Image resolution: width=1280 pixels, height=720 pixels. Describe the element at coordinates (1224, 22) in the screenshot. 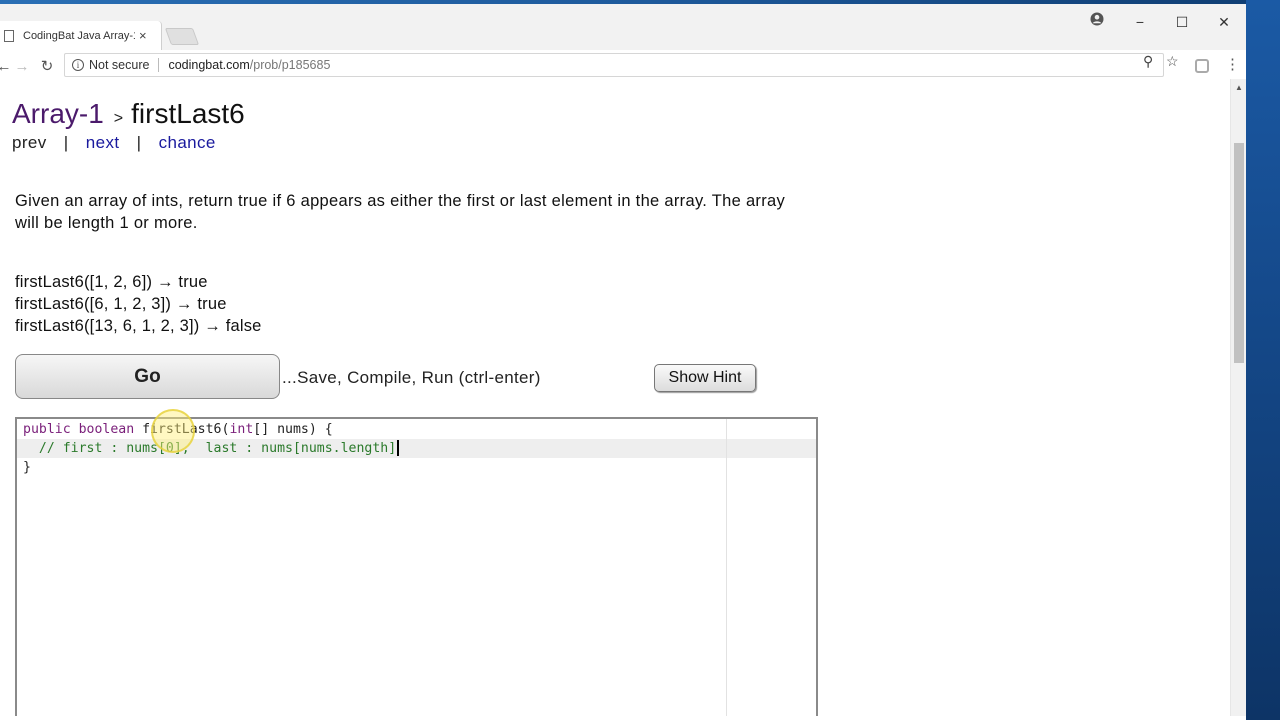

I see `close-window-button: ✕` at that location.